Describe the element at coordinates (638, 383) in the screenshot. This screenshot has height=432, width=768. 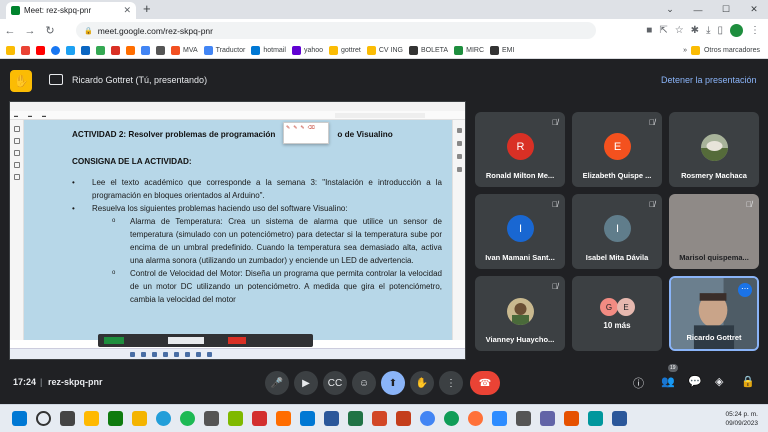
I see `info-icon: ⓘ` at that location.